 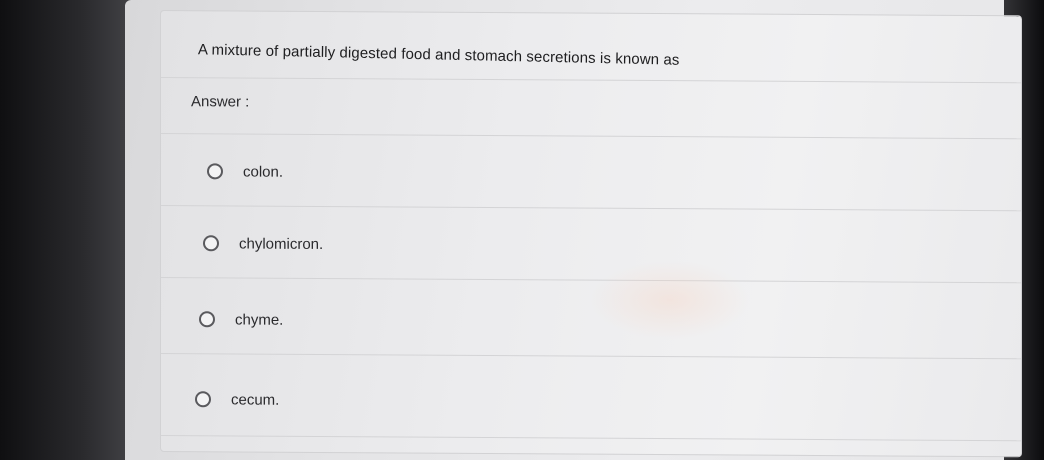 What do you see at coordinates (602, 321) in the screenshot?
I see `option-chyme: chyme.` at bounding box center [602, 321].